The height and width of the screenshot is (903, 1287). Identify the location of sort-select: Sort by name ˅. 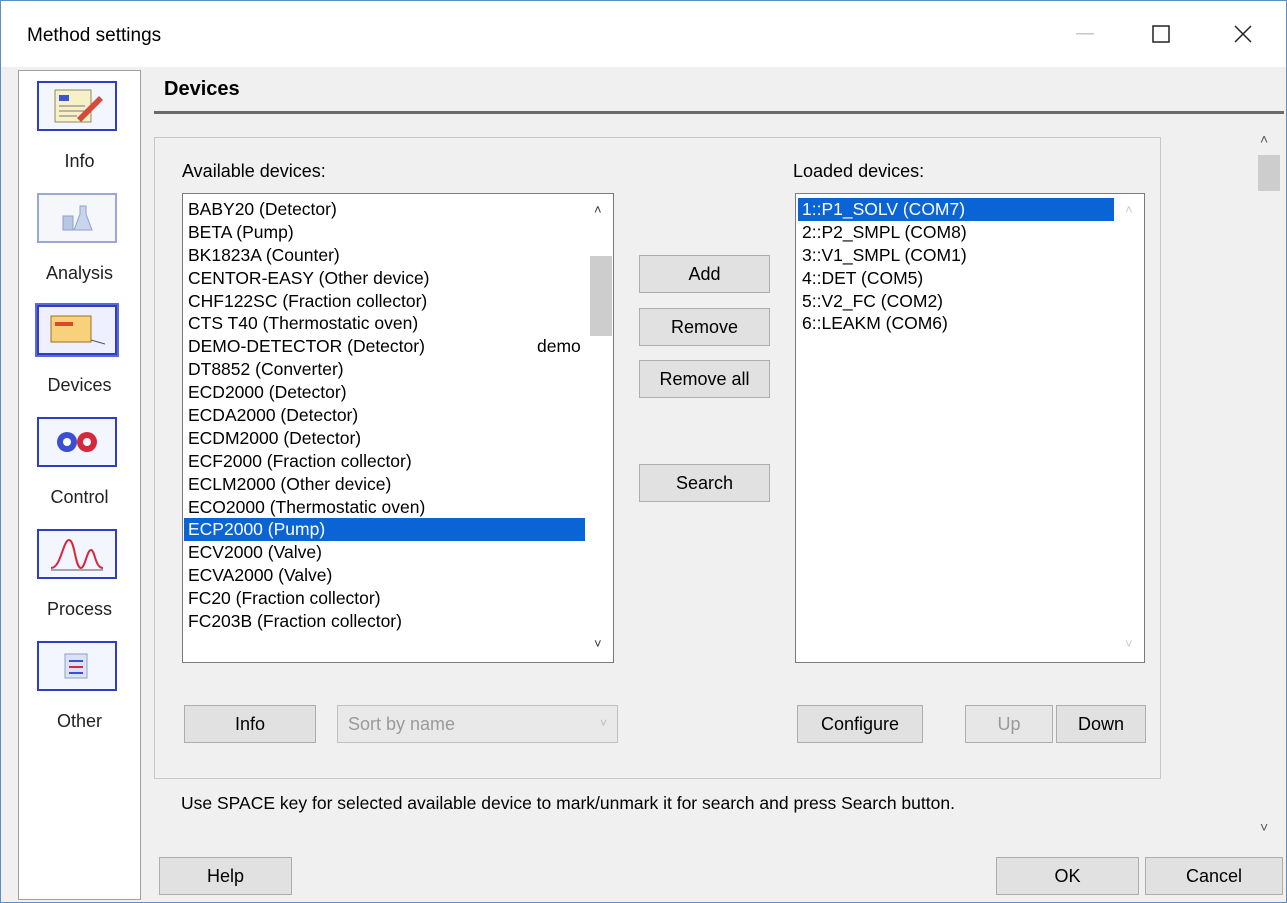
(477, 724).